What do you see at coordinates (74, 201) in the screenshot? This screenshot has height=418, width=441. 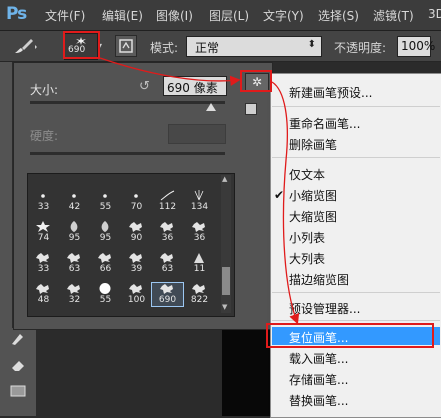 I see `brush-preset-item: 42` at bounding box center [74, 201].